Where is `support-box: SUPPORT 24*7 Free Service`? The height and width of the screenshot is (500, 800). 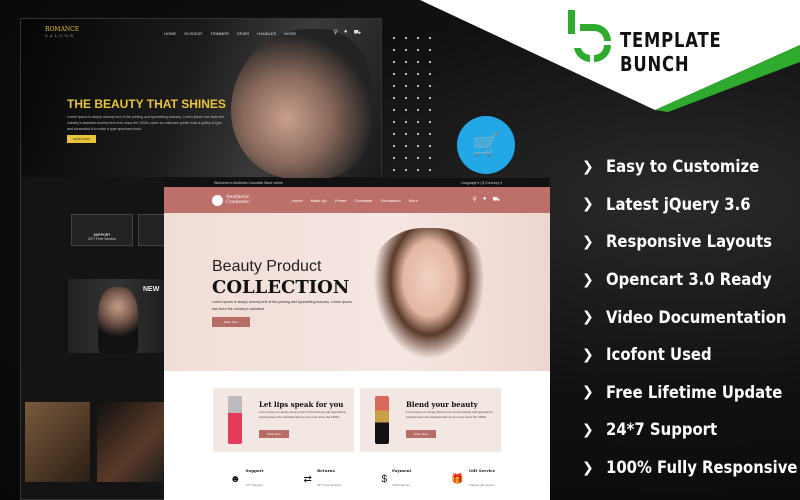 support-box: SUPPORT 24*7 Free Service is located at coordinates (102, 230).